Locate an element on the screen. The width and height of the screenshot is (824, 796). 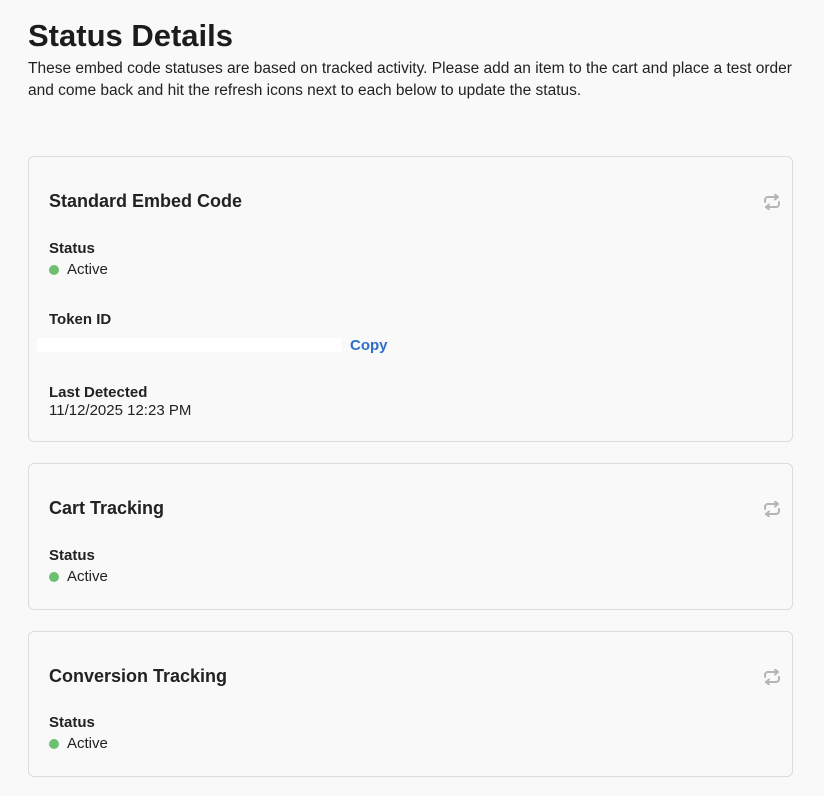
token-id-label: Token ID is located at coordinates (80, 319).